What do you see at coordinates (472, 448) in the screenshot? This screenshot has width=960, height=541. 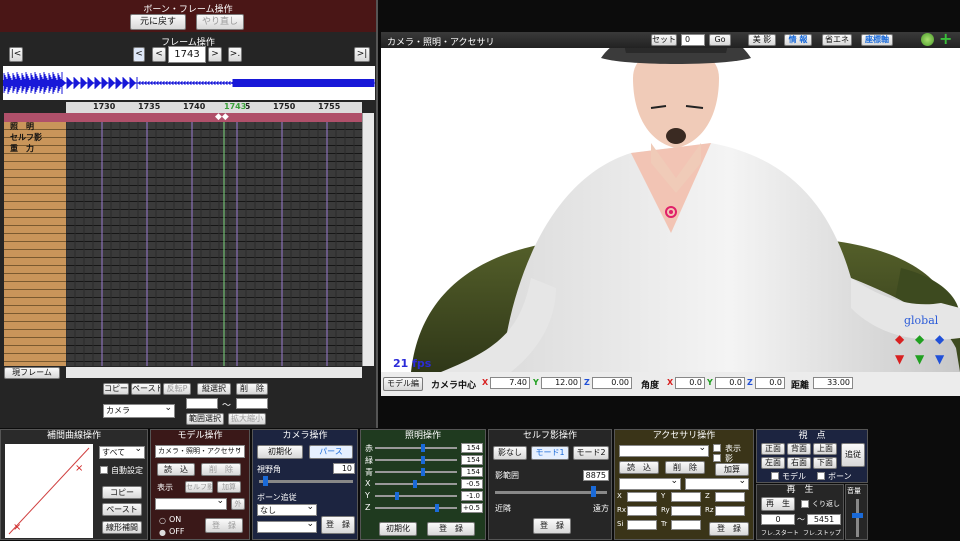 I see `light-red-input: 154` at bounding box center [472, 448].